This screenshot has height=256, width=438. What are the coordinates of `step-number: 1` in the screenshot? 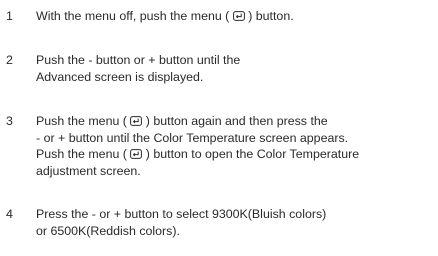 It's located at (9, 16).